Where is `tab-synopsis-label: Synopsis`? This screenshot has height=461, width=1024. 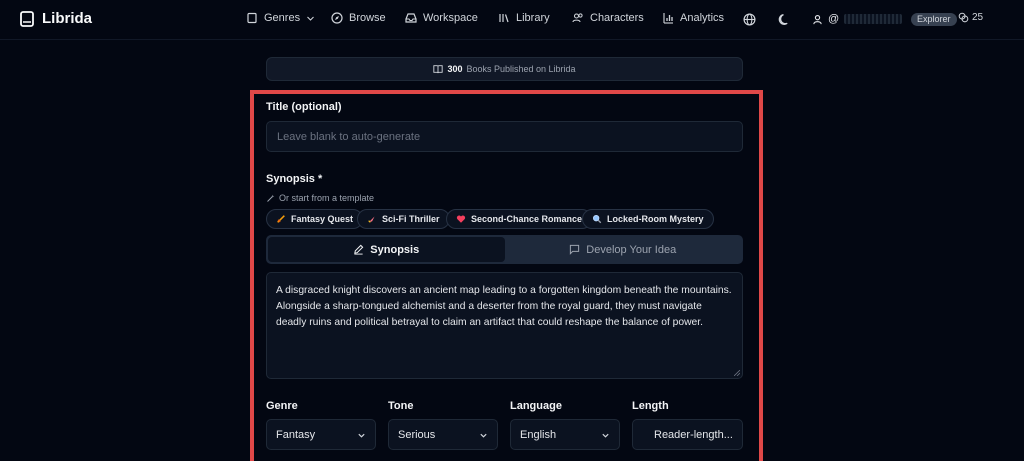
tab-synopsis-label: Synopsis is located at coordinates (395, 249).